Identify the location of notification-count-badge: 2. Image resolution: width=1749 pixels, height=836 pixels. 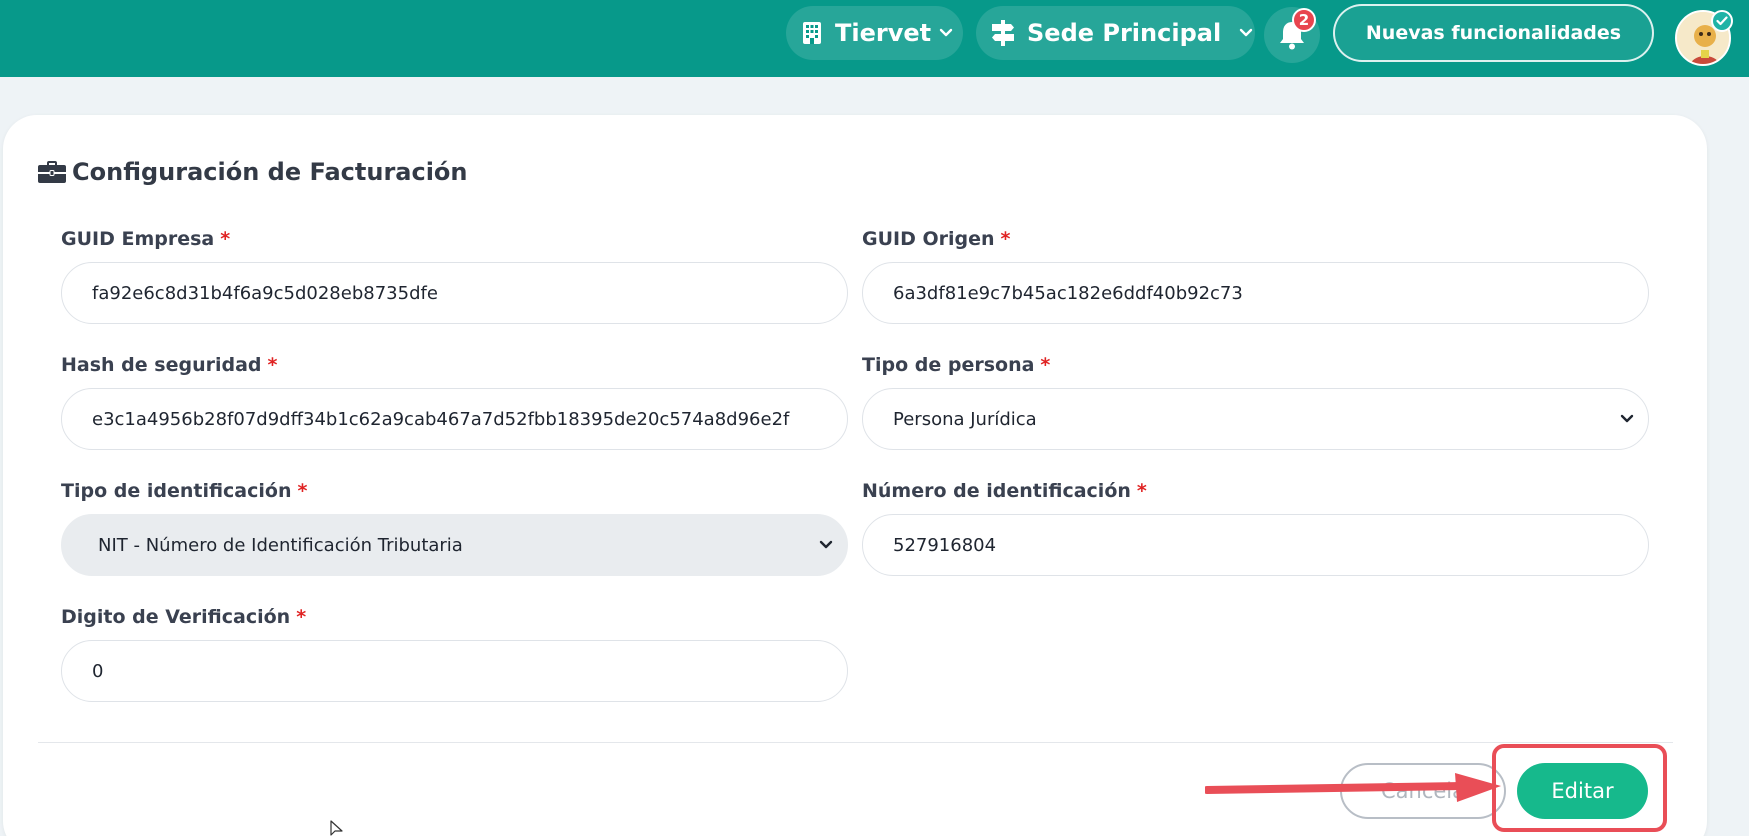
(1304, 20).